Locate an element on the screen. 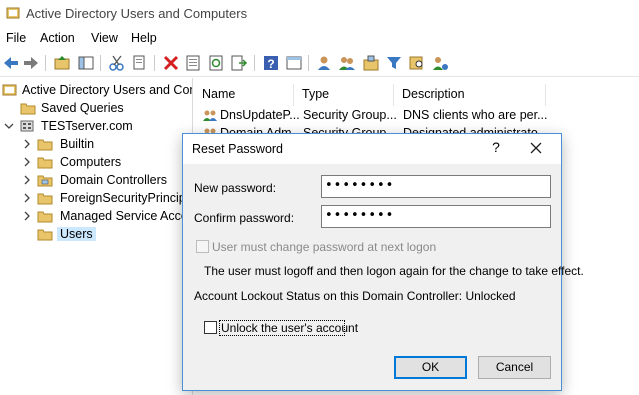 The height and width of the screenshot is (395, 639). security-group-icon is located at coordinates (210, 115).